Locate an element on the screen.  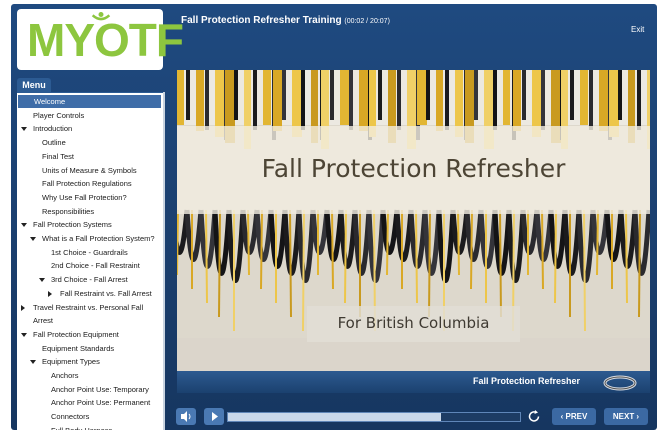
menu-item-label: Full Body Harness is located at coordinates (81, 427).